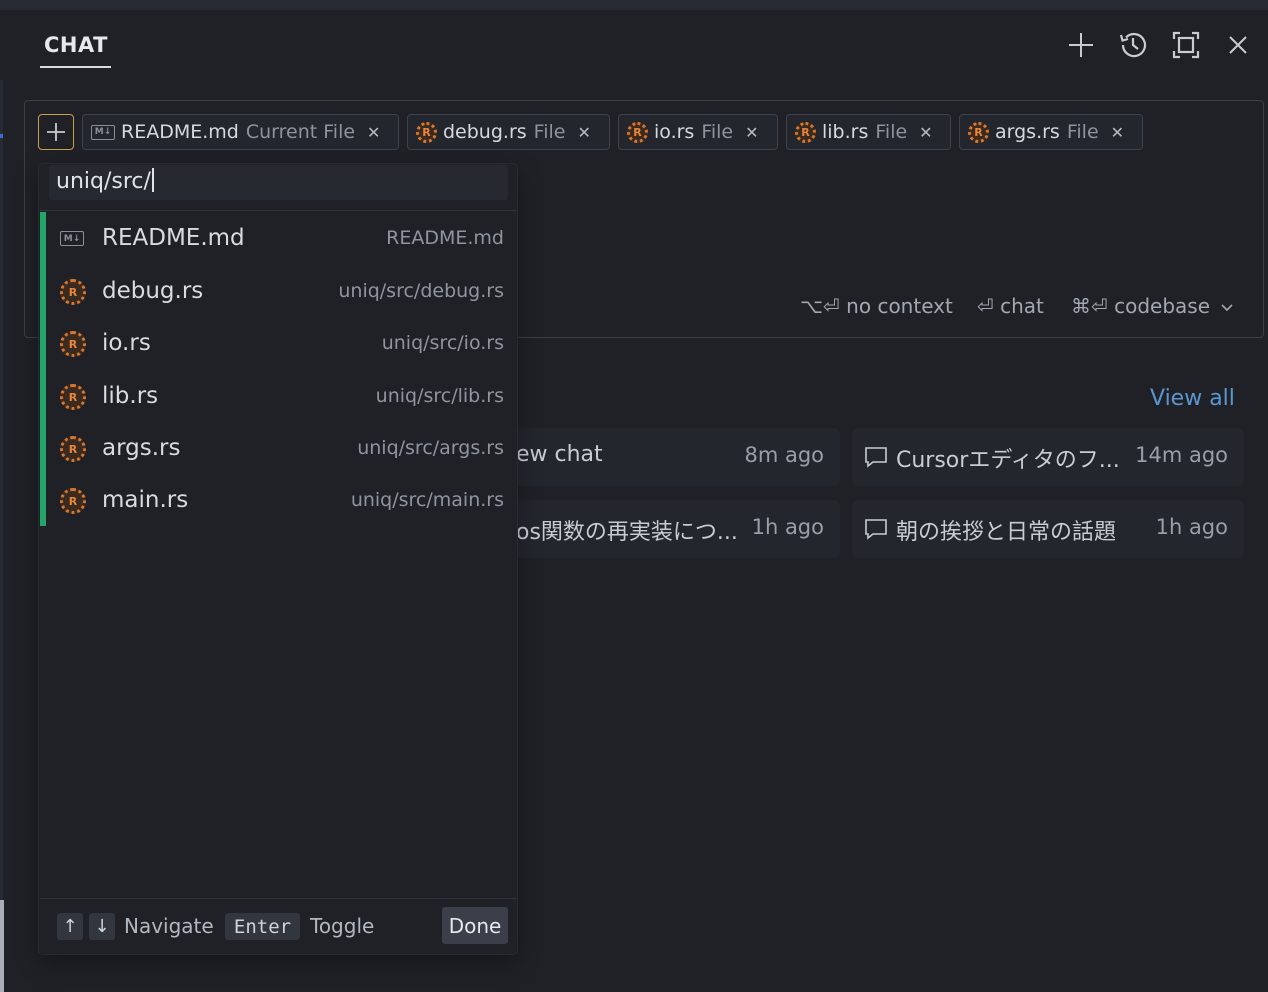 The image size is (1268, 992). Describe the element at coordinates (1192, 398) in the screenshot. I see `view-all-link: View all` at that location.